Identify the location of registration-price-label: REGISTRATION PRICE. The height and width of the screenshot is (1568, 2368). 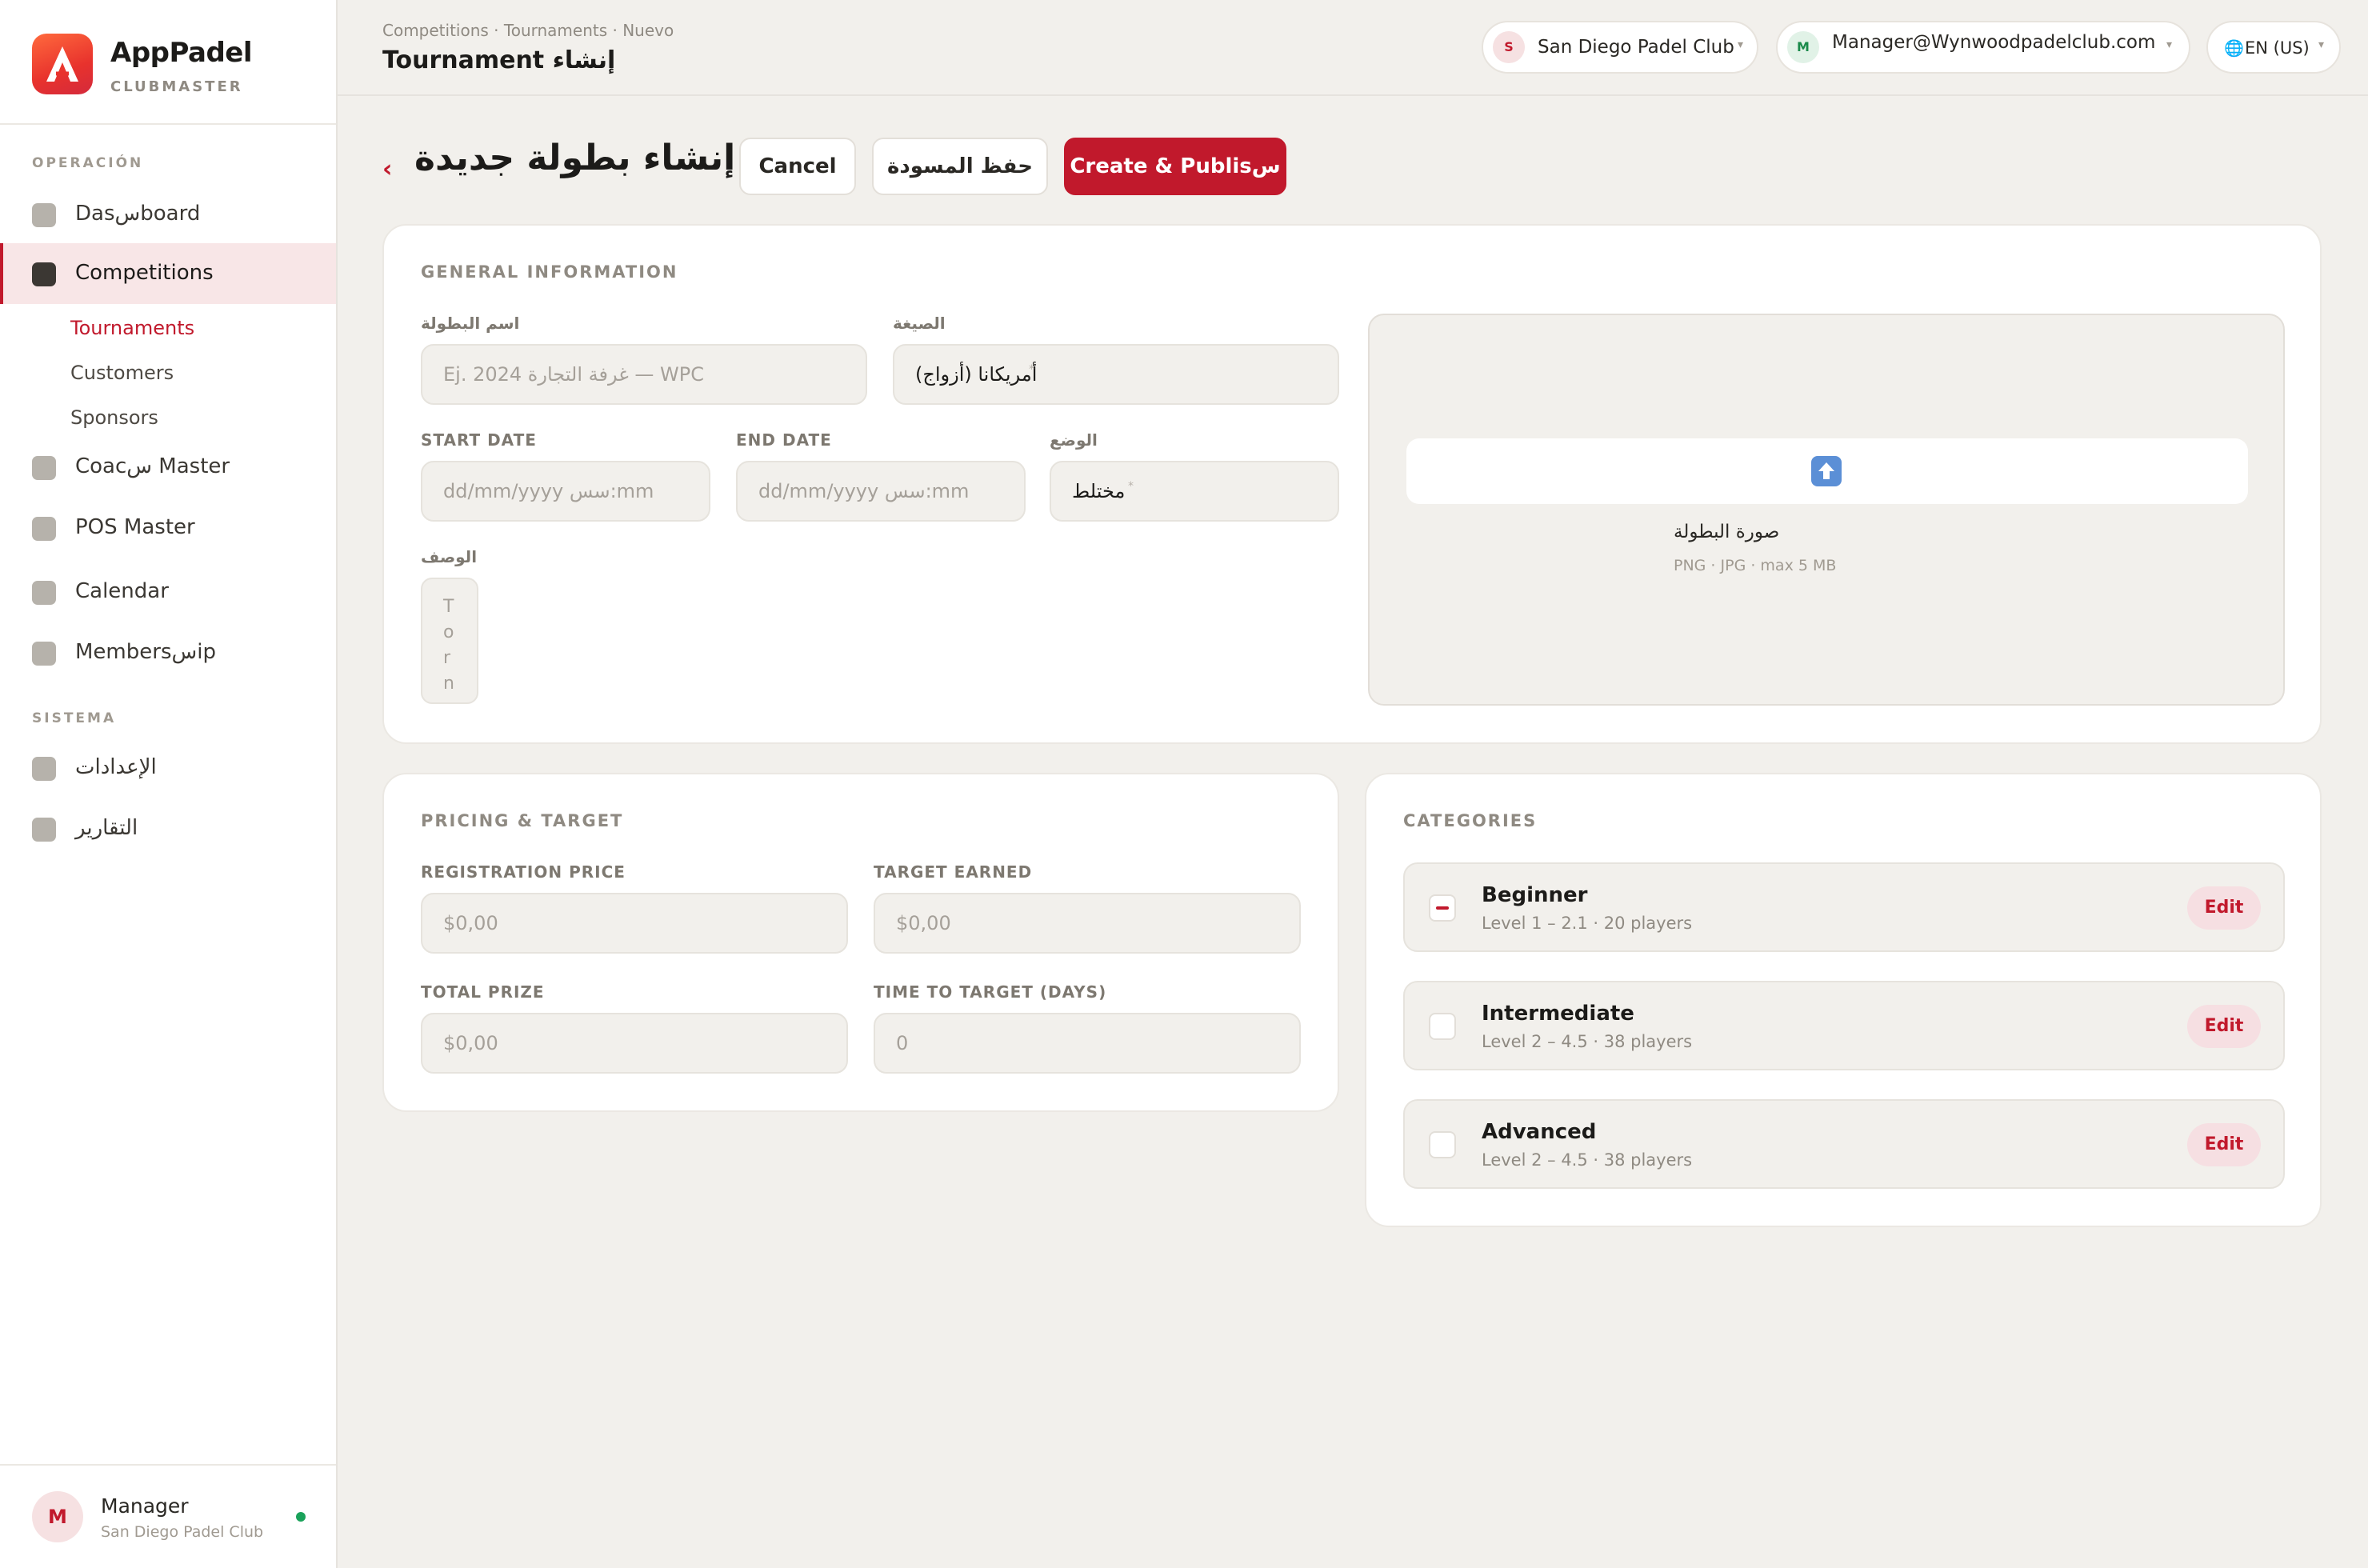
(523, 872).